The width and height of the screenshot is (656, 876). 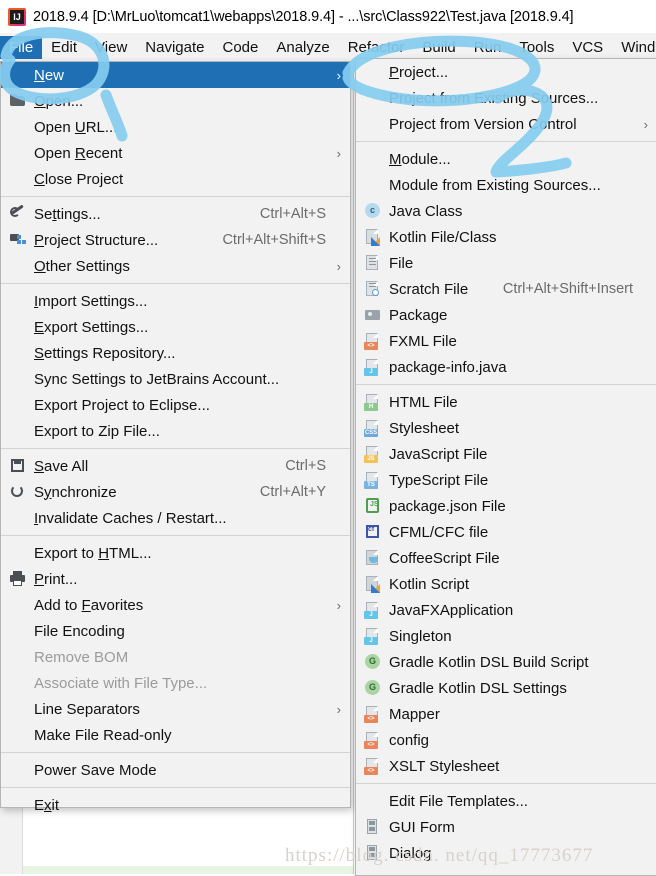 What do you see at coordinates (302, 47) in the screenshot?
I see `menubar-item-analyze: Analyze` at bounding box center [302, 47].